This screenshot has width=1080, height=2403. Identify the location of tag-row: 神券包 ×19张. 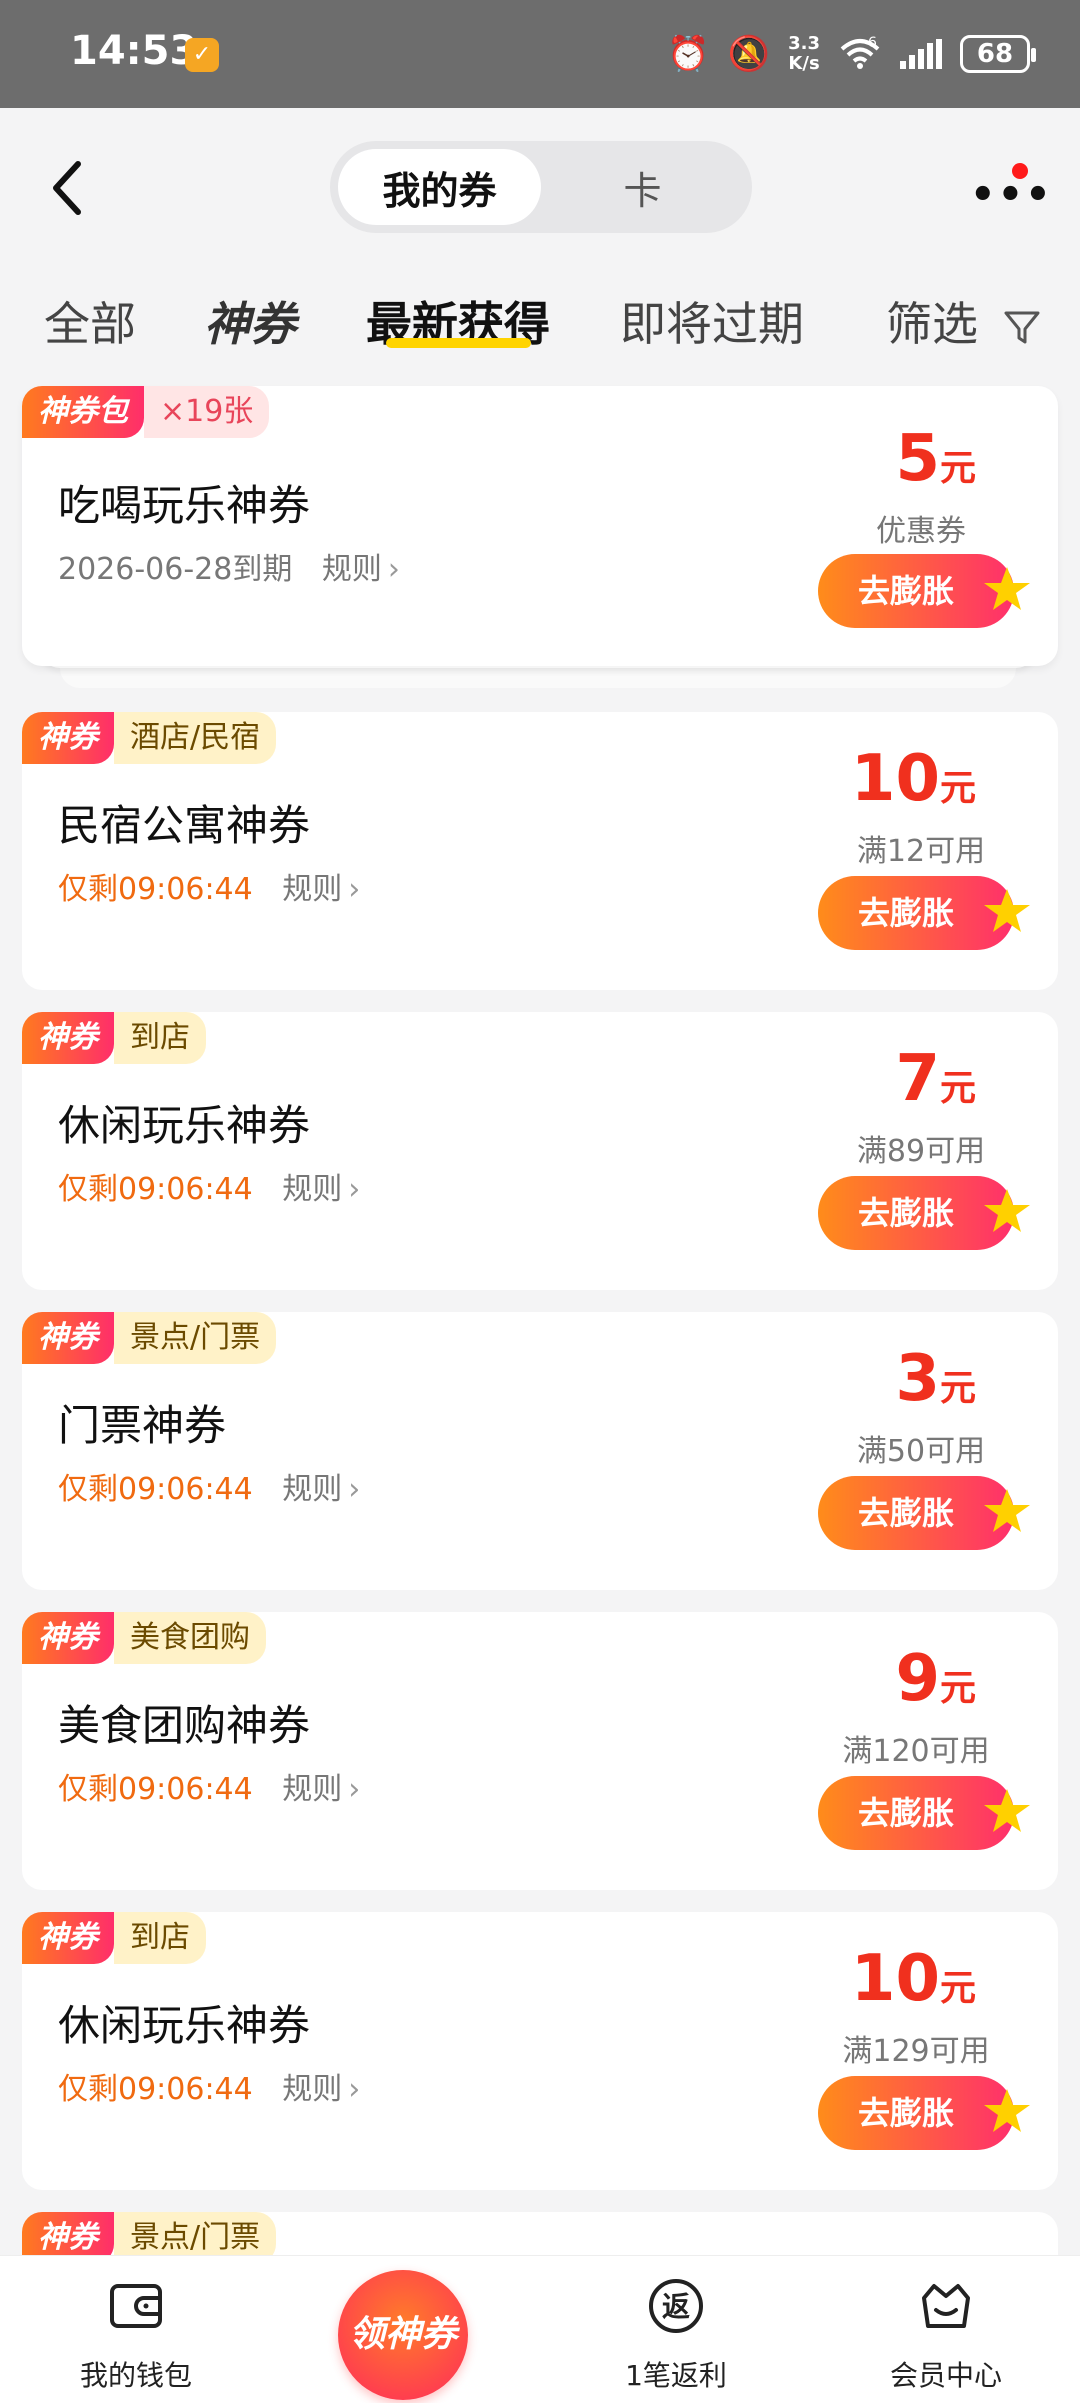
(146, 412).